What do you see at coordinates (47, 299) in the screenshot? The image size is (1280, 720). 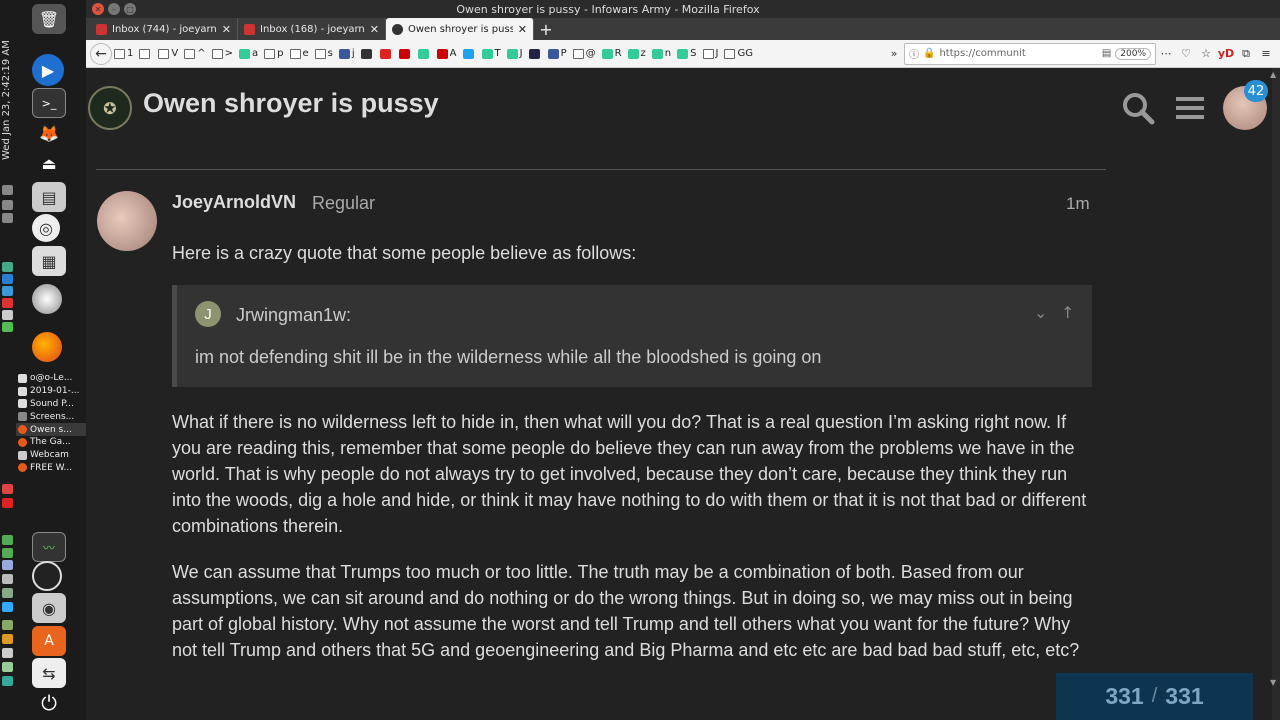 I see `ball-icon` at bounding box center [47, 299].